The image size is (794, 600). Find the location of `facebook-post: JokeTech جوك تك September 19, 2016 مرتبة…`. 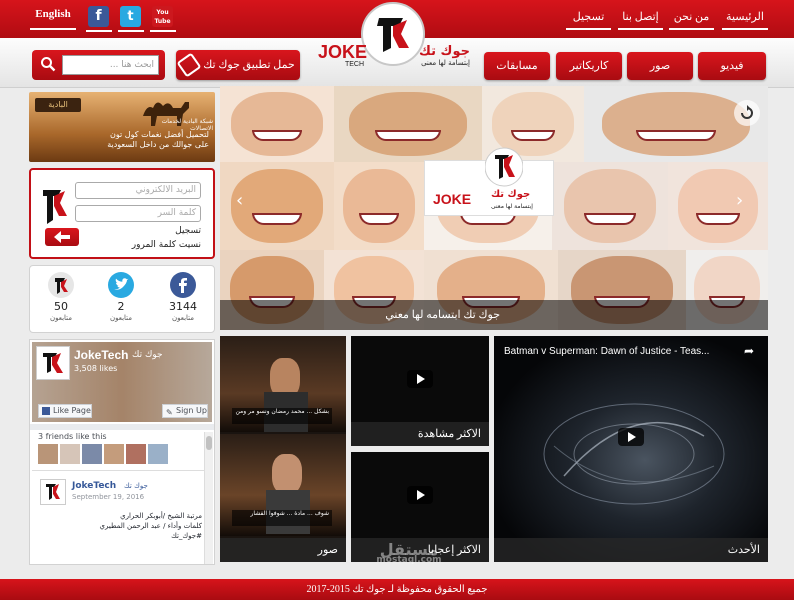

facebook-post: JokeTech جوك تك September 19, 2016 مرتبة… is located at coordinates (118, 517).